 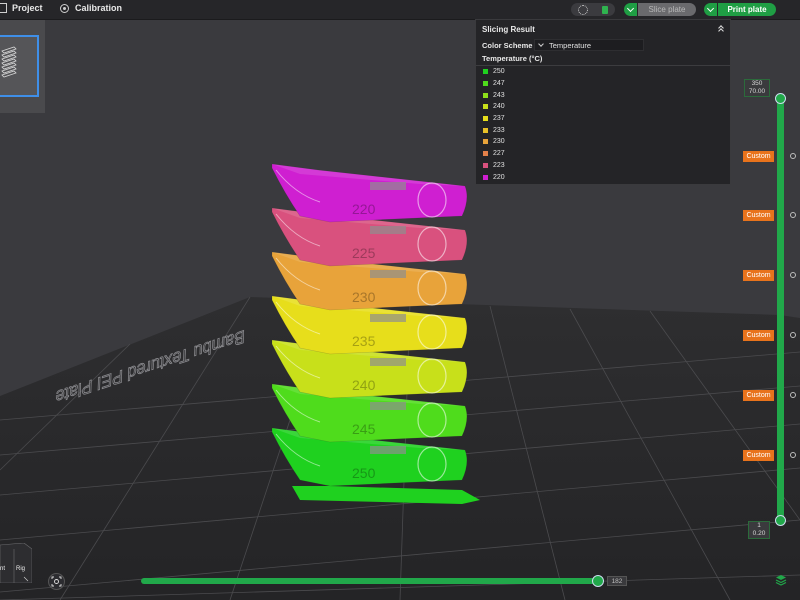 What do you see at coordinates (369, 193) in the screenshot?
I see `tower-block: 220` at bounding box center [369, 193].